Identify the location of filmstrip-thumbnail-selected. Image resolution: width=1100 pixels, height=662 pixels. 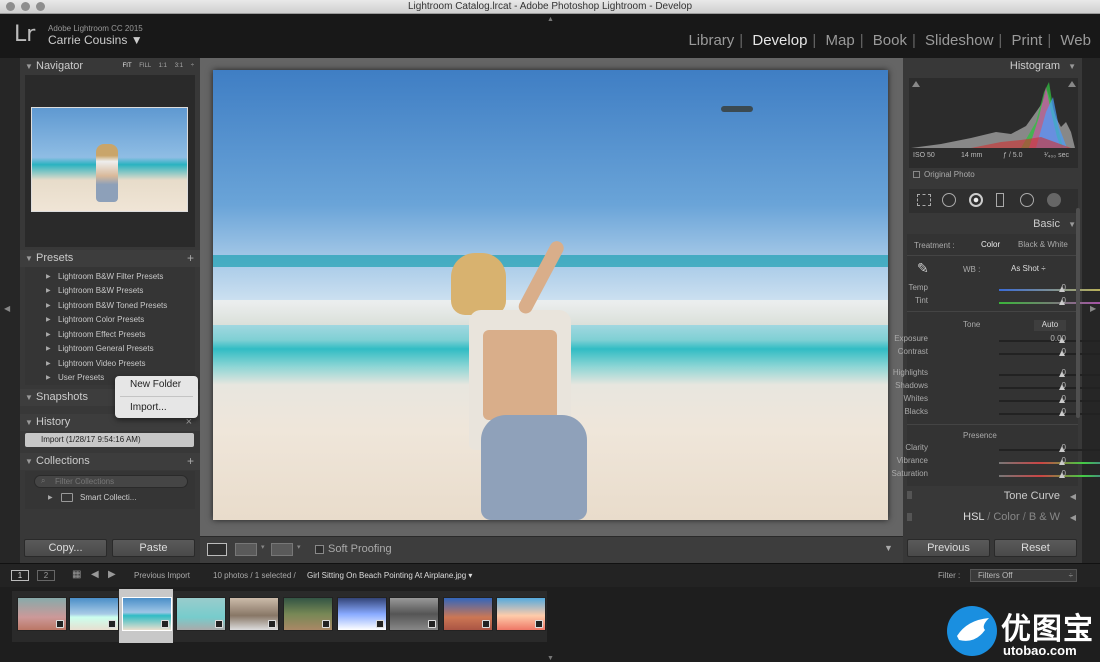
(147, 614).